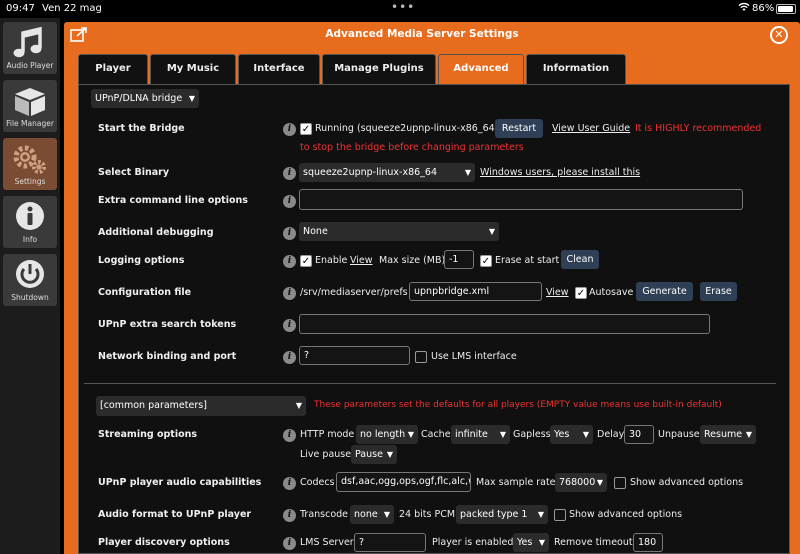 The height and width of the screenshot is (554, 800). I want to click on live-pause-select: Pause ▼, so click(374, 454).